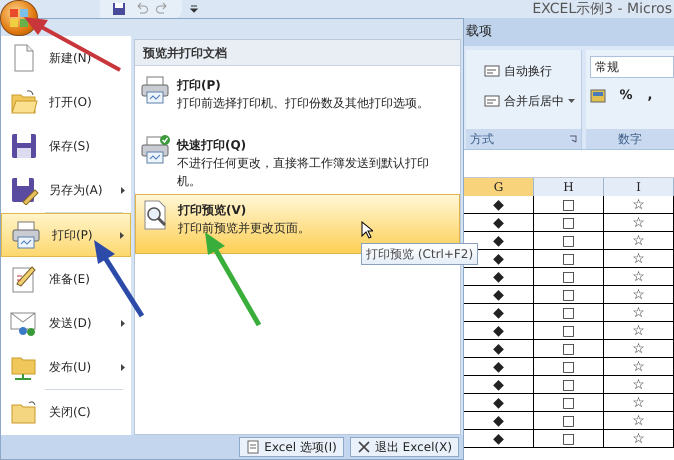 This screenshot has height=460, width=674. What do you see at coordinates (479, 32) in the screenshot?
I see `ribbon-tab: 载项` at bounding box center [479, 32].